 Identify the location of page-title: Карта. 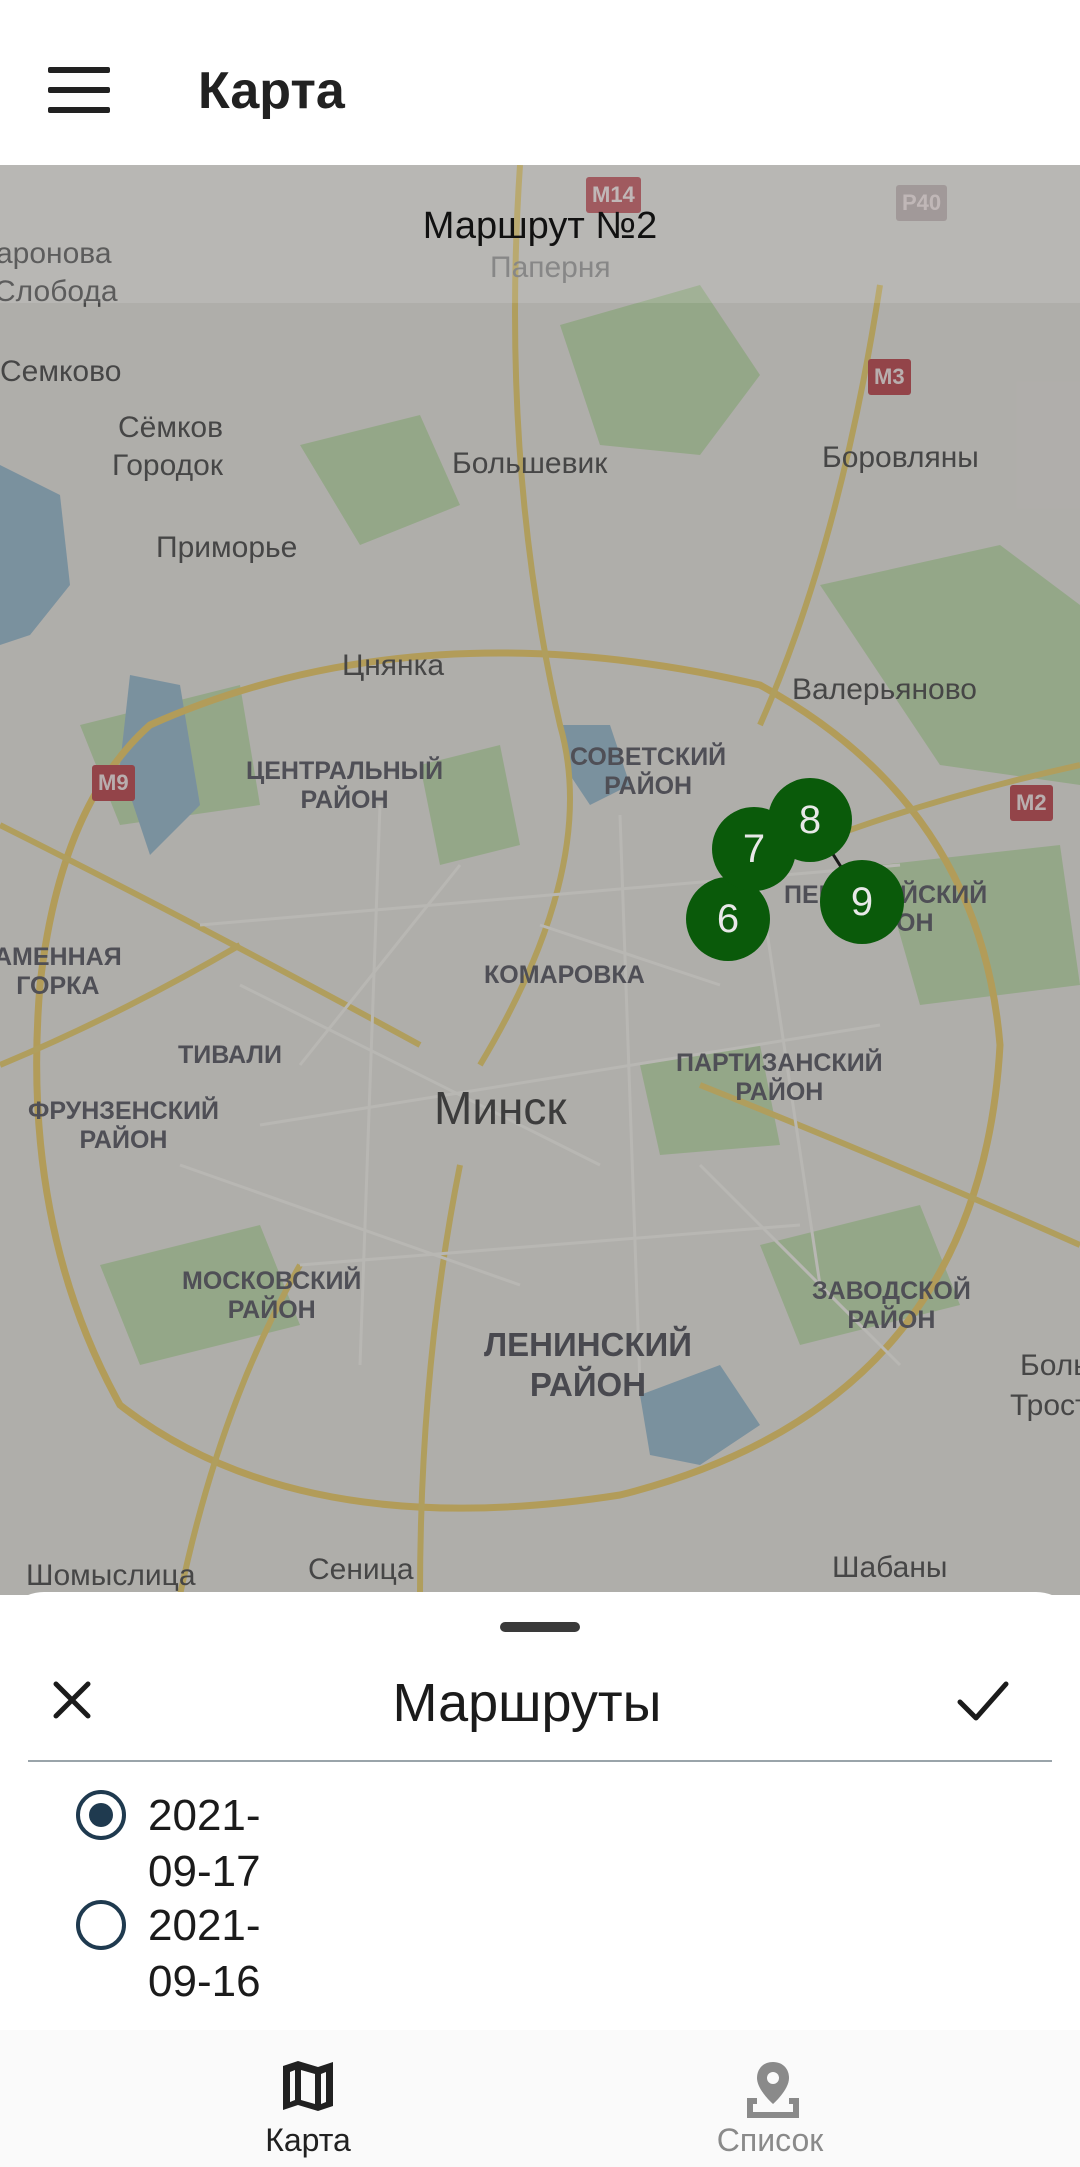
(271, 91).